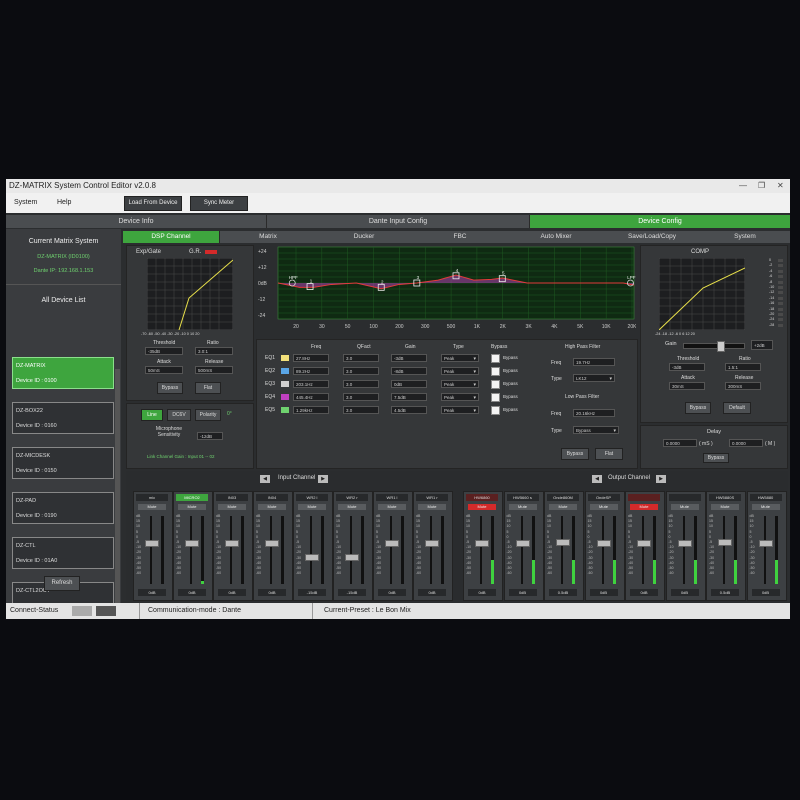 This screenshot has height=800, width=800. Describe the element at coordinates (409, 397) in the screenshot. I see `eq-gain-input: 7.5dB` at that location.